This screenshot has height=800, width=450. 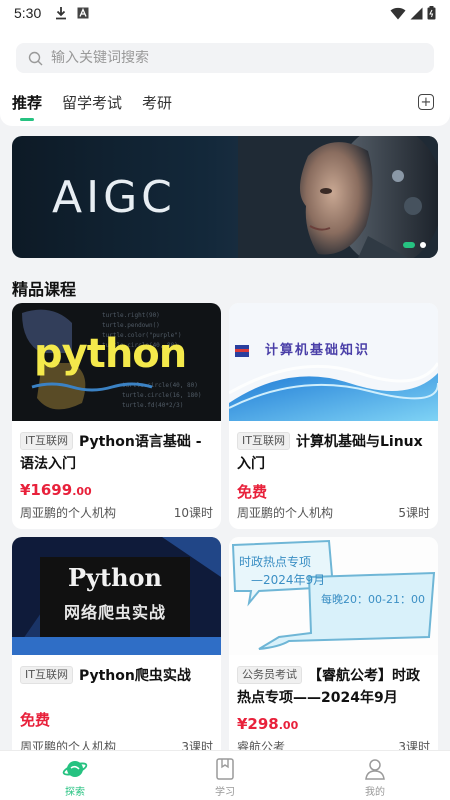 I want to click on course-price: ¥1699.00, so click(x=116, y=487).